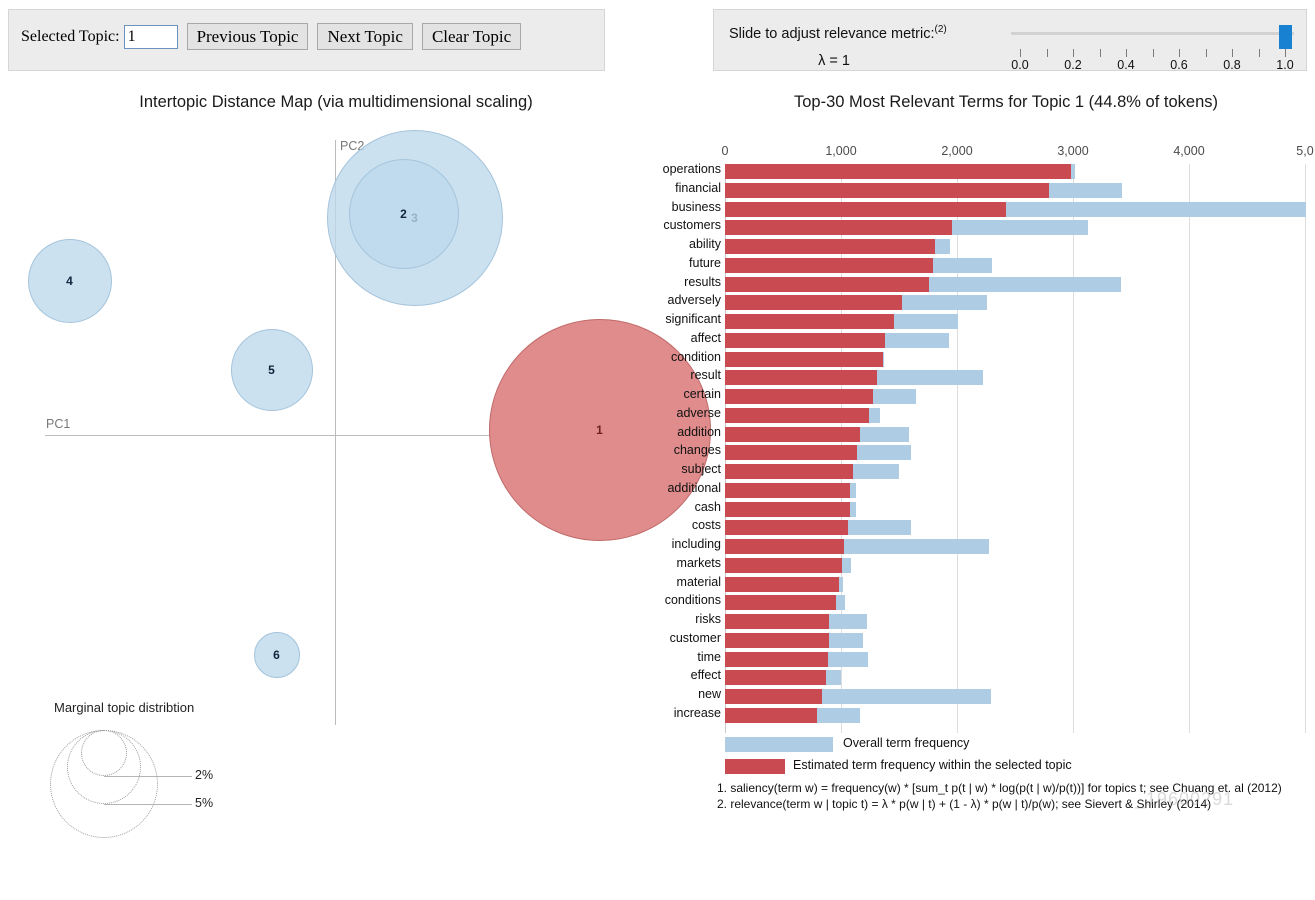 Image resolution: width=1315 pixels, height=900 pixels. Describe the element at coordinates (984, 227) in the screenshot. I see `bar-row: customers` at that location.